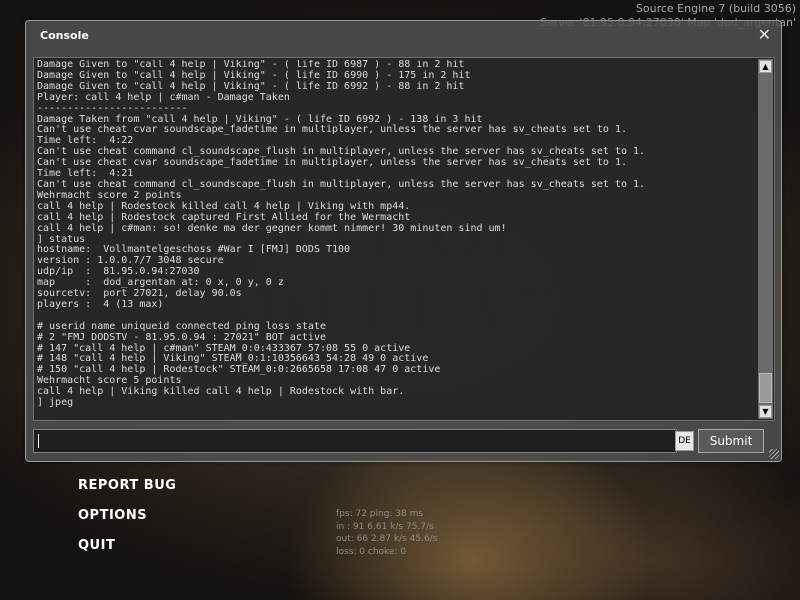 Image resolution: width=800 pixels, height=600 pixels. I want to click on net-graph-in: in : 91 6.61 k/s 75.7/s, so click(385, 526).